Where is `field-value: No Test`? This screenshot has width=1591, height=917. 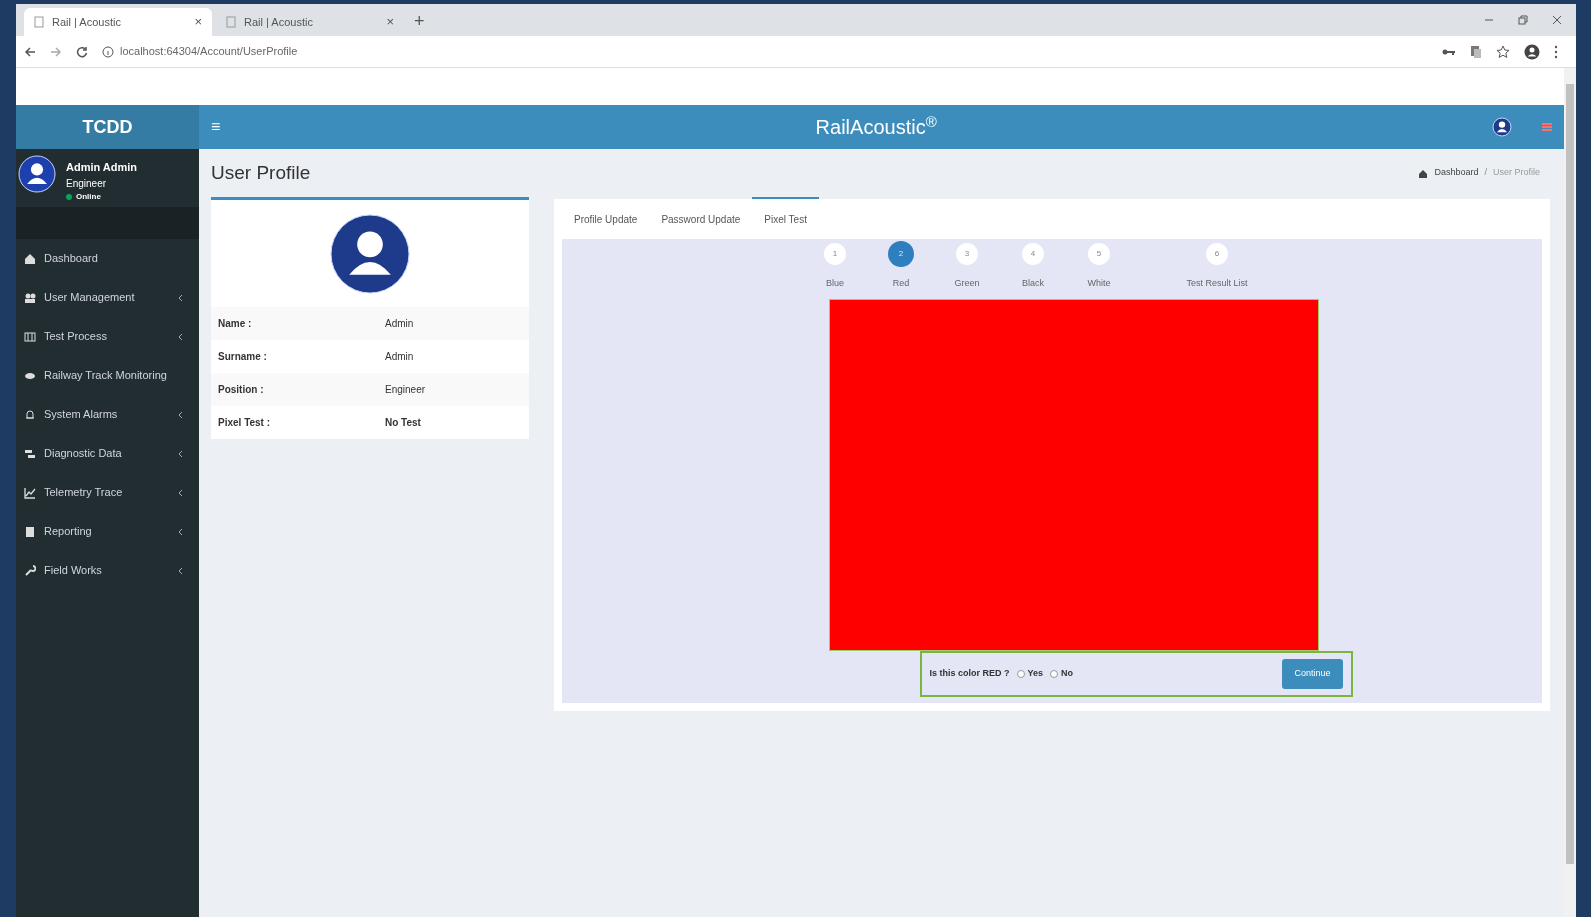
field-value: No Test is located at coordinates (403, 423).